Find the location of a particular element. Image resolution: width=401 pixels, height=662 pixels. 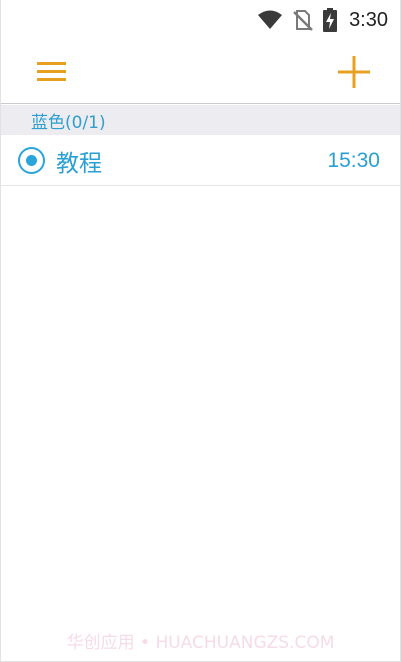

watermark: 华创应用 • HUACHUANGZS.COM is located at coordinates (200, 643).